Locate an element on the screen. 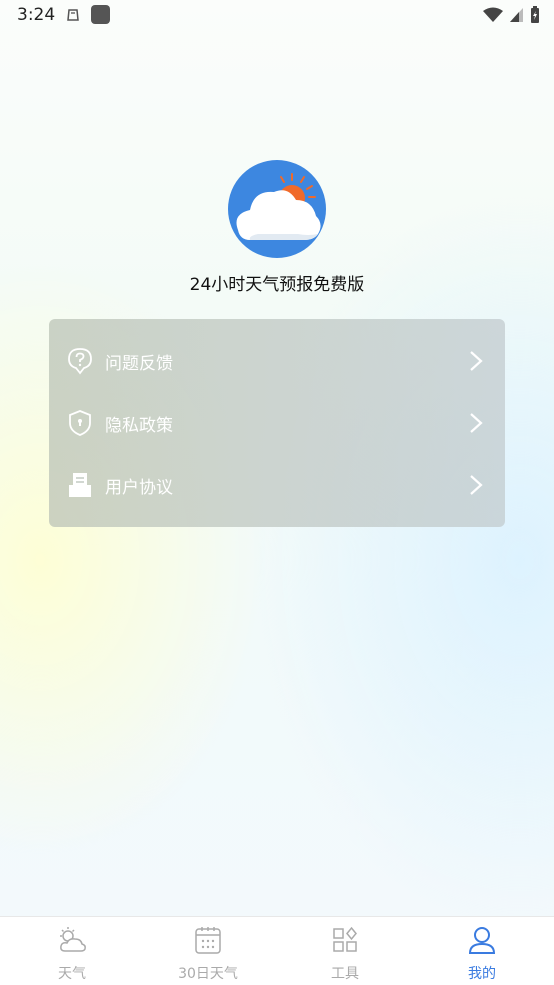 This screenshot has height=985, width=554. status-bar: 3:24 is located at coordinates (277, 15).